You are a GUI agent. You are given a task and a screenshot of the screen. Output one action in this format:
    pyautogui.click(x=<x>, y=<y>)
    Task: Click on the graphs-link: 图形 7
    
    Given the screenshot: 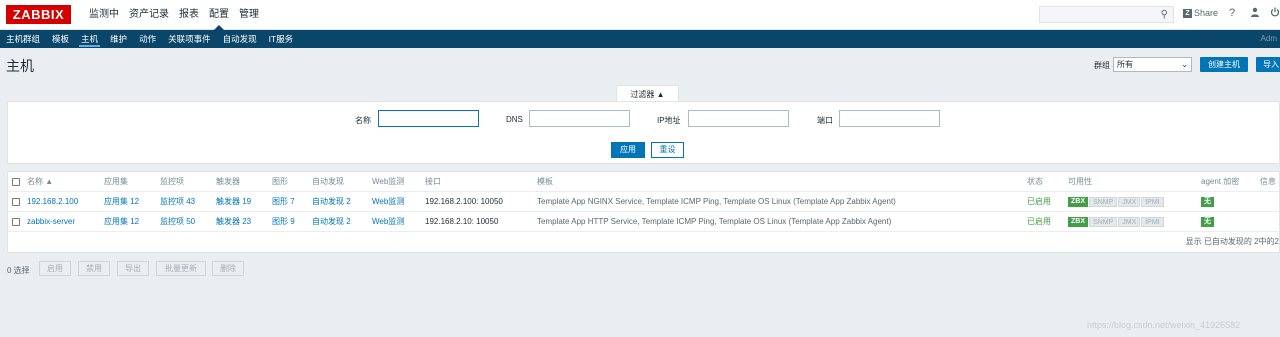 What is the action you would take?
    pyautogui.click(x=283, y=202)
    